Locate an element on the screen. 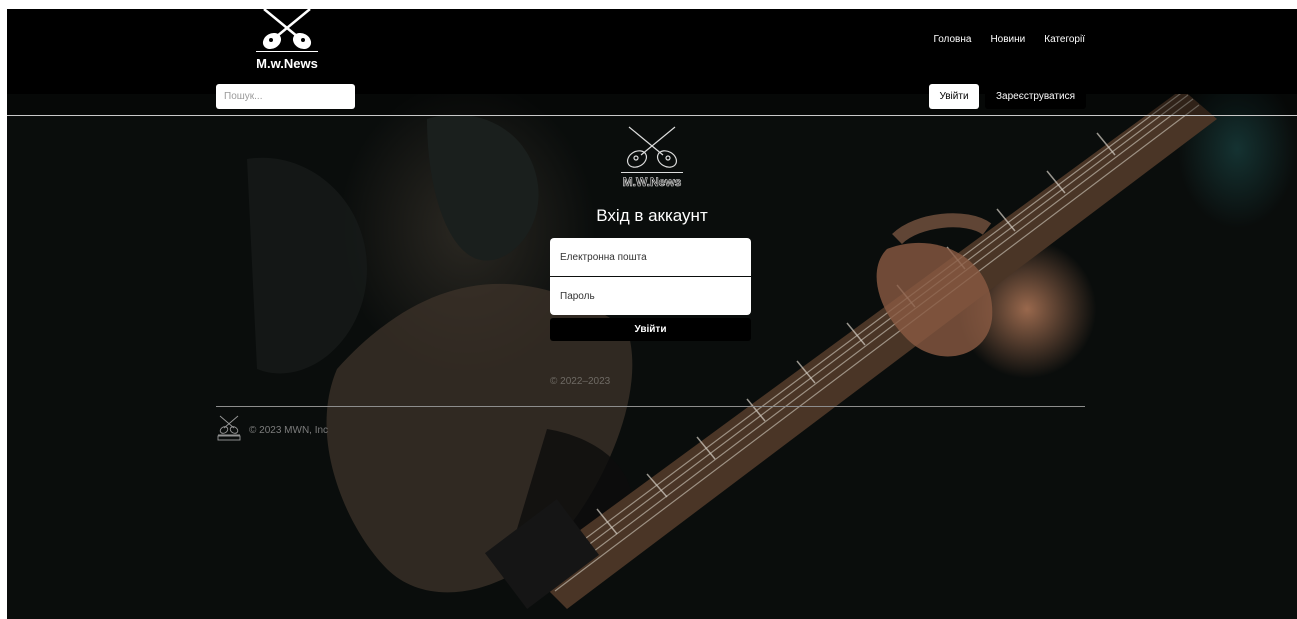 Image resolution: width=1297 pixels, height=619 pixels. brand-name: M.w.News is located at coordinates (287, 63).